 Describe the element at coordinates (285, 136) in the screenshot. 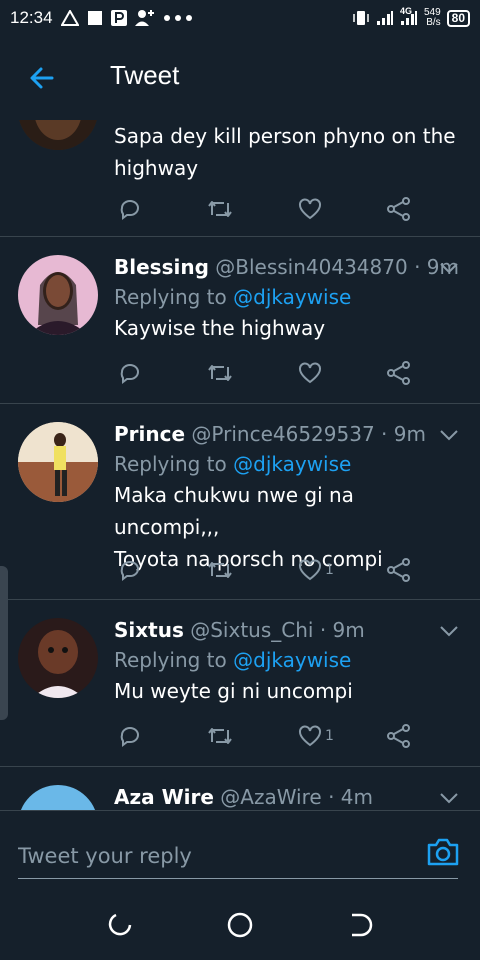

I see `tweet-text-line: Sapa dey kill person phyno on the` at that location.